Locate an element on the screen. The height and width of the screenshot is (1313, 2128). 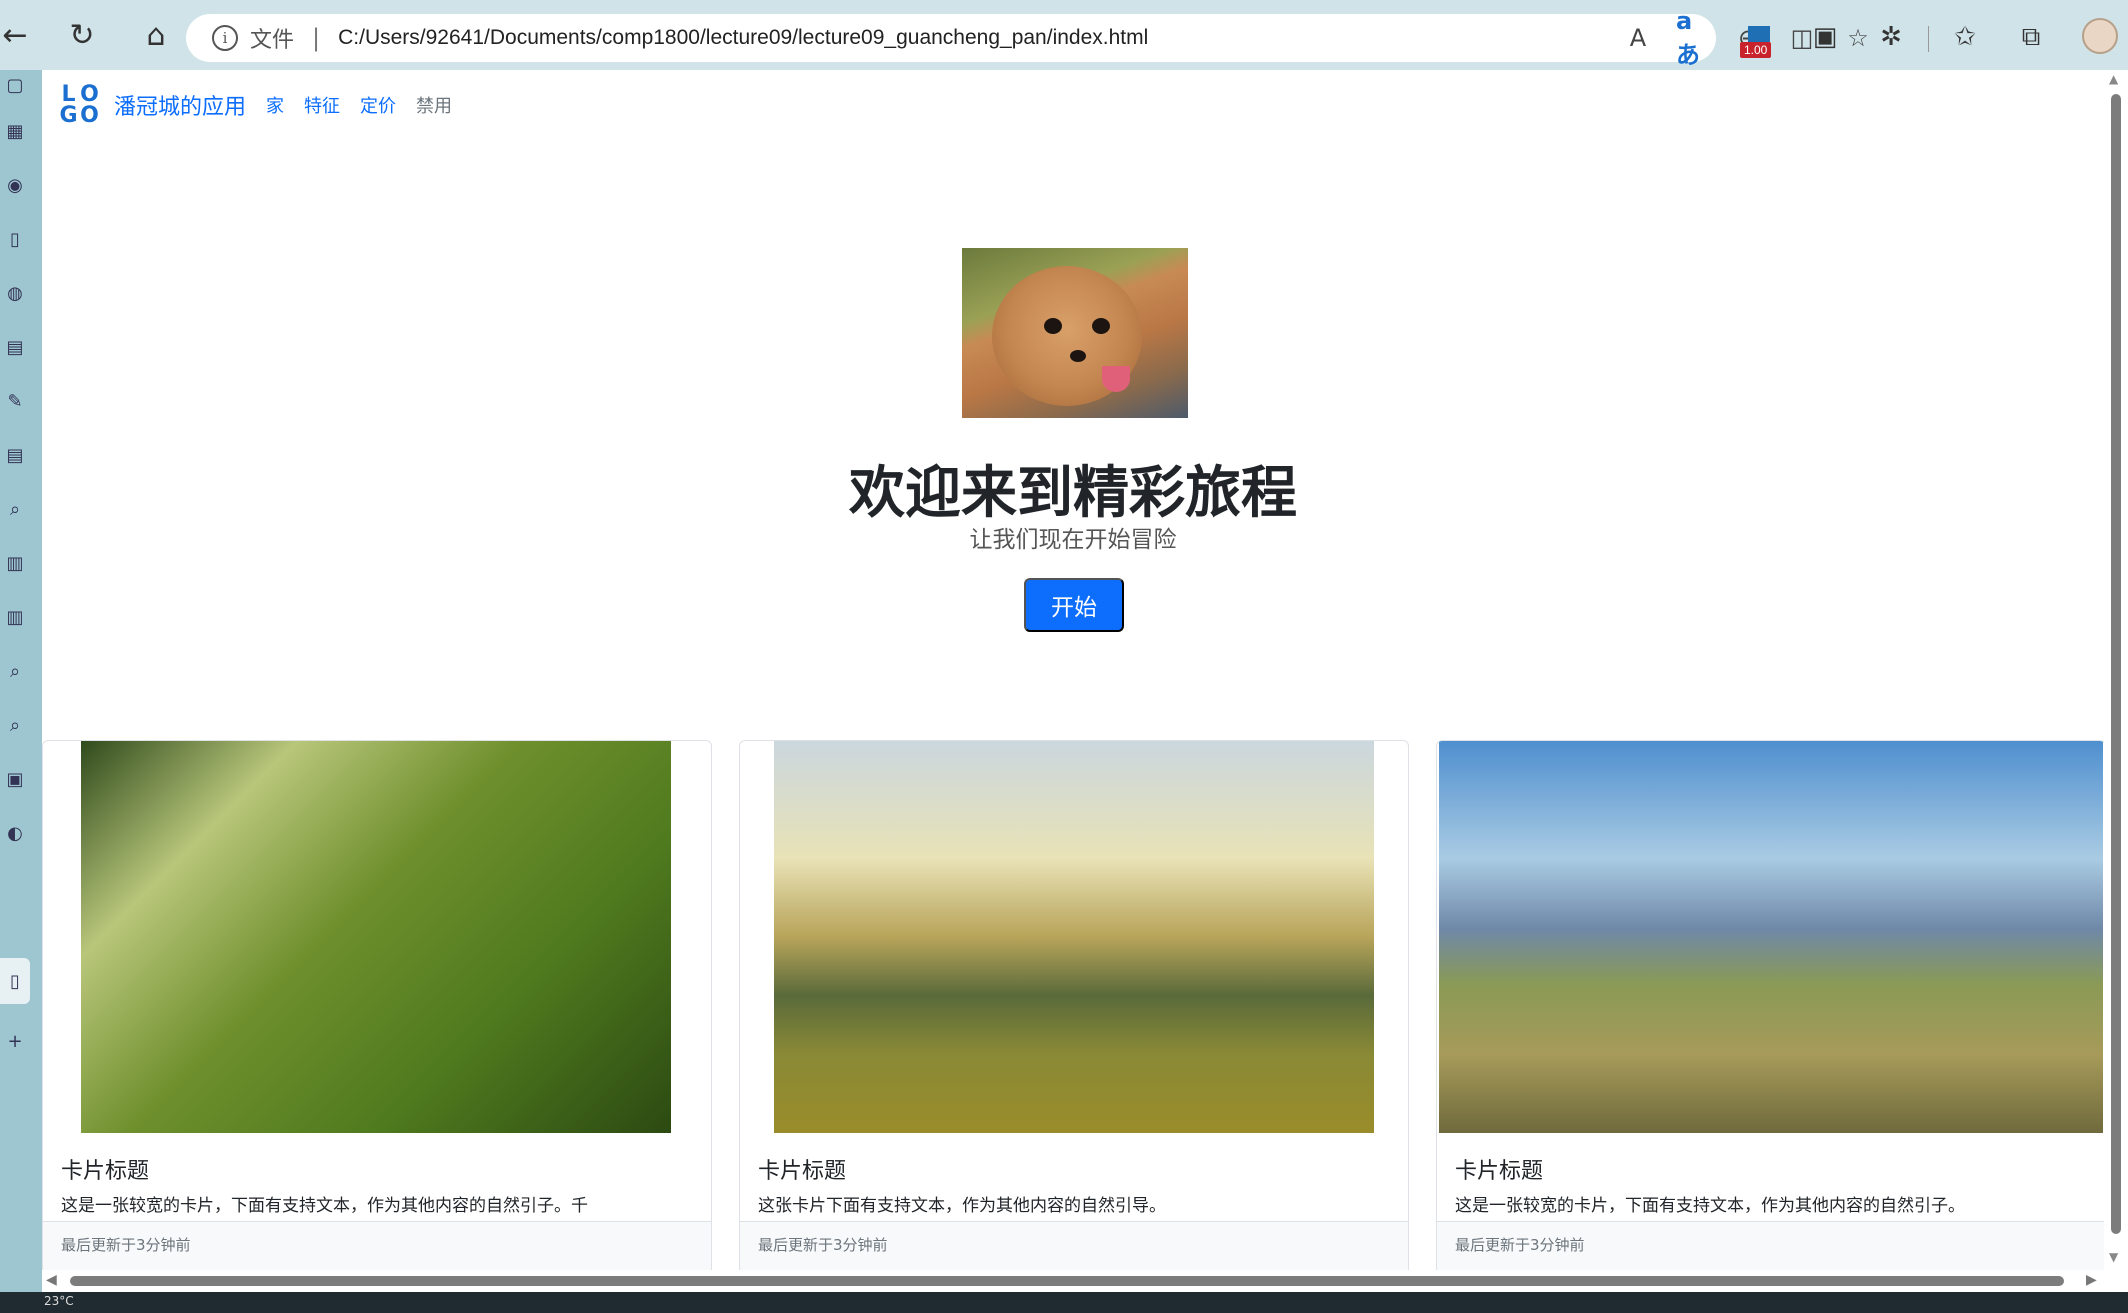
sidebar-app-icon-2: ▤ is located at coordinates (15, 347).